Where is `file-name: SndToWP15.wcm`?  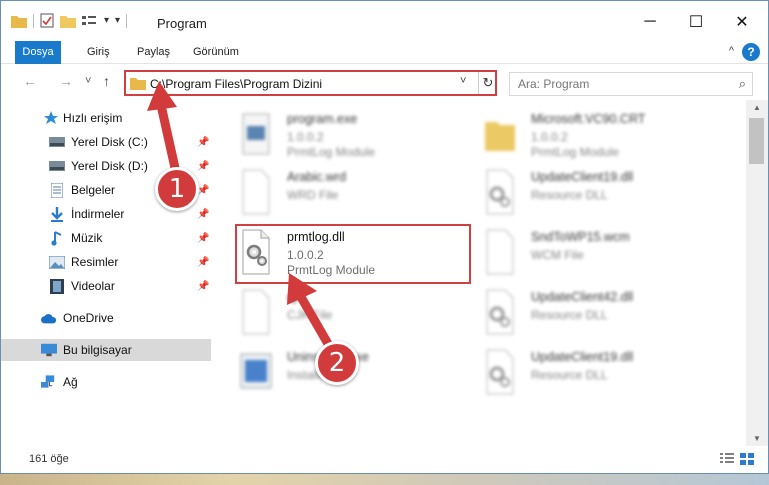 file-name: SndToWP15.wcm is located at coordinates (580, 237).